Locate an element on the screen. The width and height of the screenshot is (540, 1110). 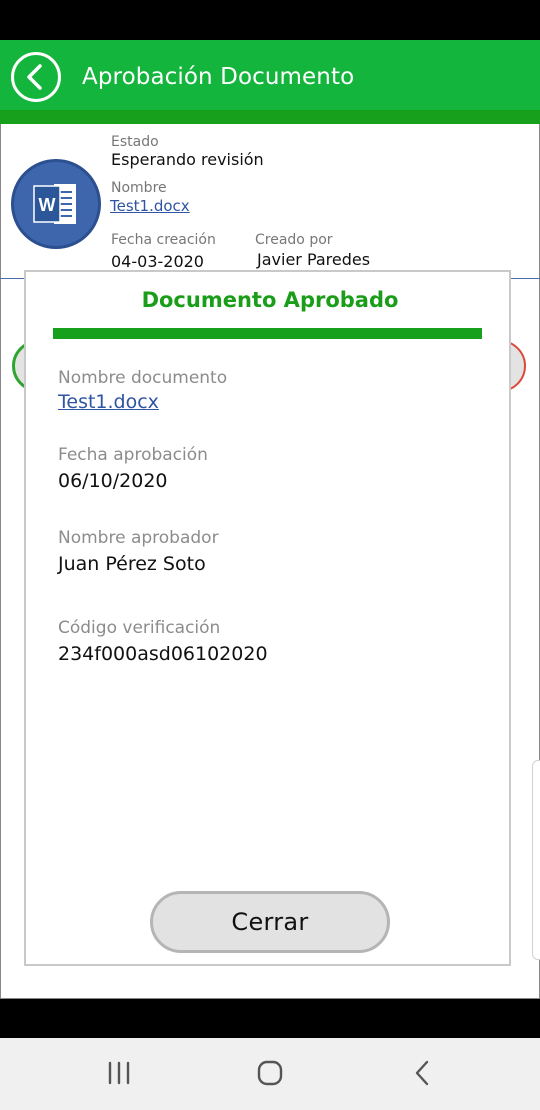
codigo-verificacion-value: 234f000asd06102020 is located at coordinates (163, 654).